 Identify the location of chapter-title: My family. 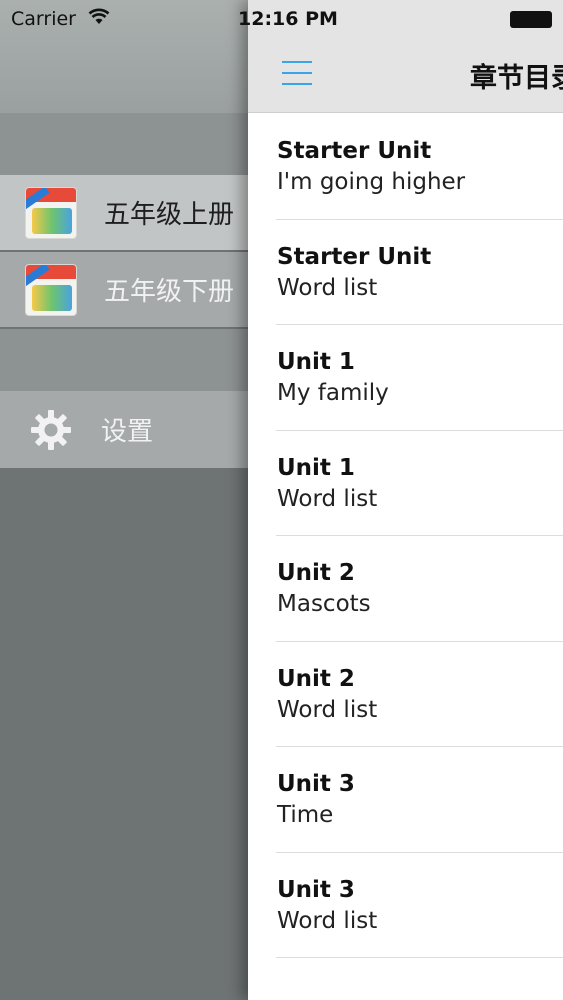
(333, 393).